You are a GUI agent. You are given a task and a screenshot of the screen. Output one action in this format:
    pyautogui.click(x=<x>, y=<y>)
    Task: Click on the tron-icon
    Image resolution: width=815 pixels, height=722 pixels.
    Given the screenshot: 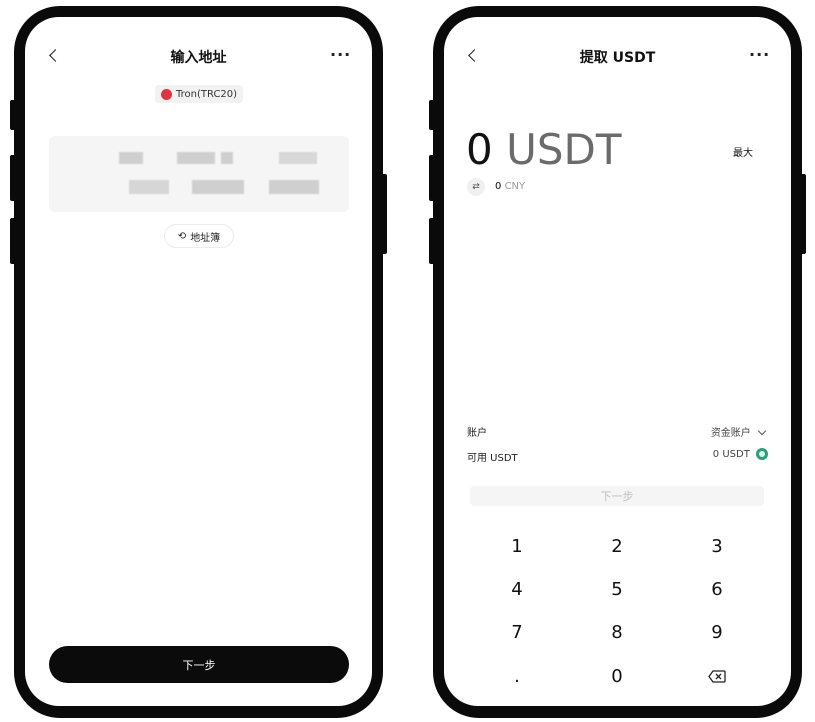 What is the action you would take?
    pyautogui.click(x=166, y=94)
    